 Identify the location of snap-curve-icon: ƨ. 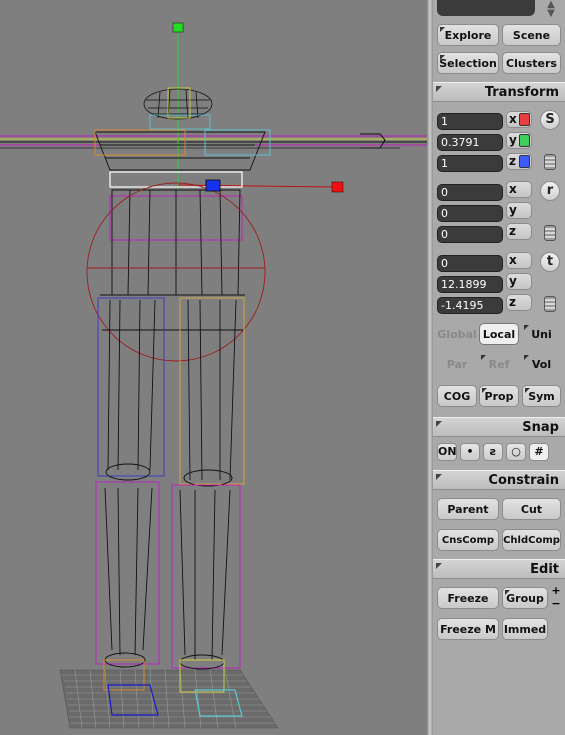
(493, 452).